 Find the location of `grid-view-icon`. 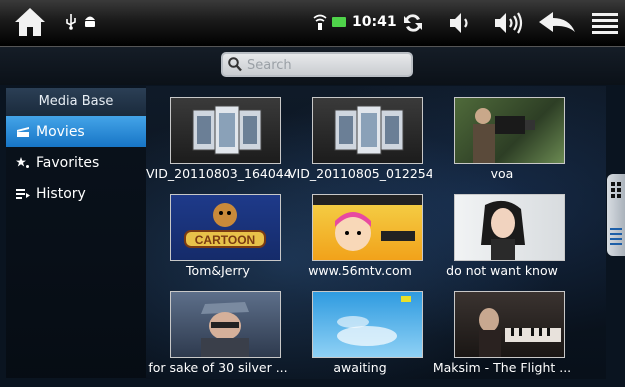

grid-view-icon is located at coordinates (616, 190).